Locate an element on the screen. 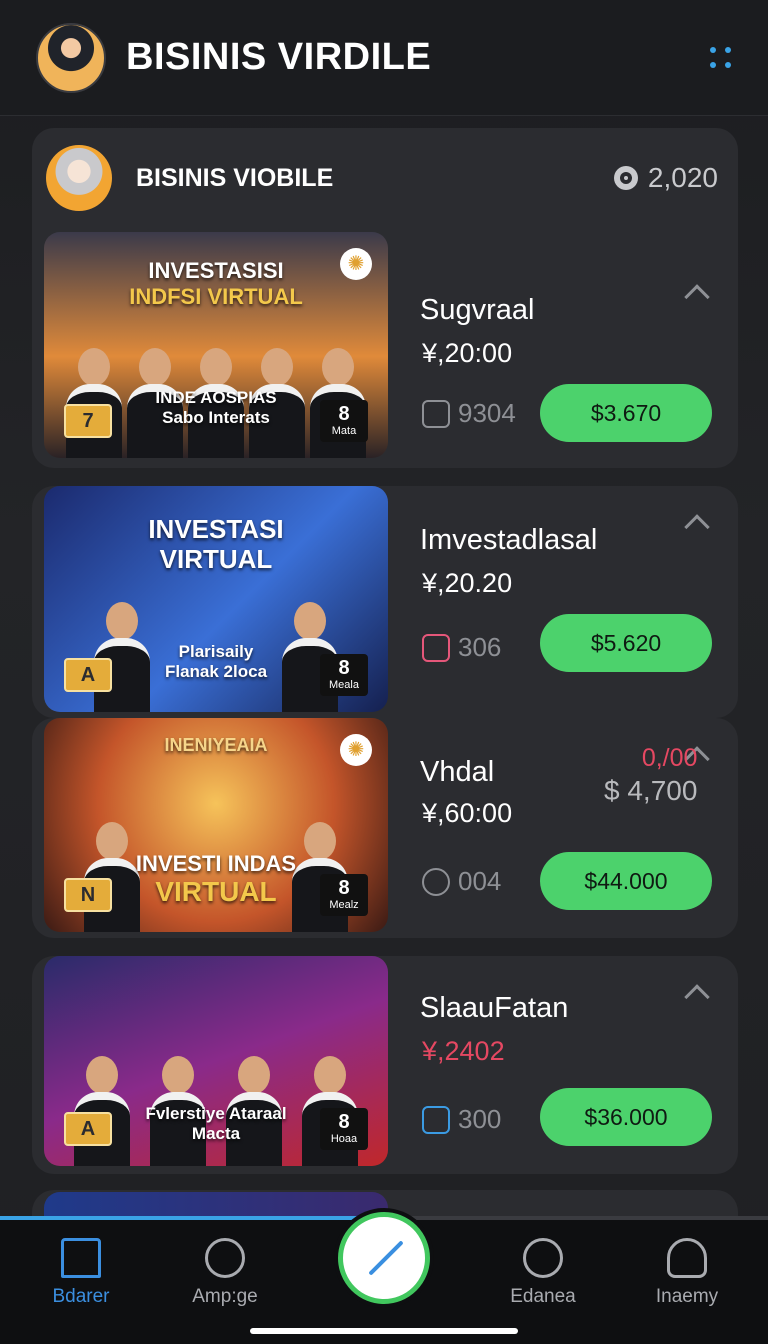  brand-badge: N is located at coordinates (88, 895).